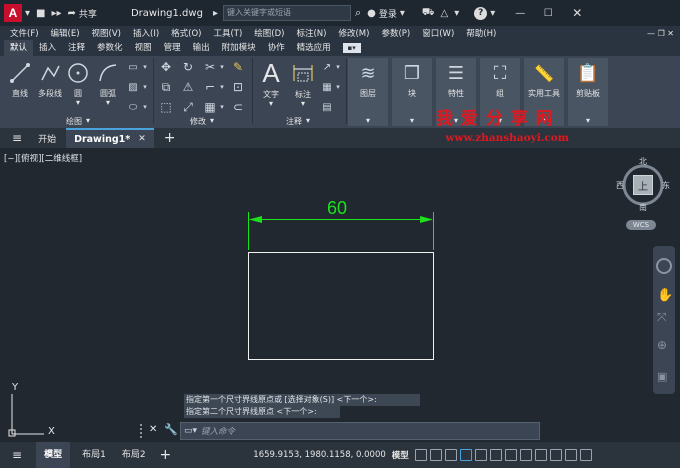  What do you see at coordinates (510, 455) in the screenshot?
I see `annotation-scale-icon` at bounding box center [510, 455].